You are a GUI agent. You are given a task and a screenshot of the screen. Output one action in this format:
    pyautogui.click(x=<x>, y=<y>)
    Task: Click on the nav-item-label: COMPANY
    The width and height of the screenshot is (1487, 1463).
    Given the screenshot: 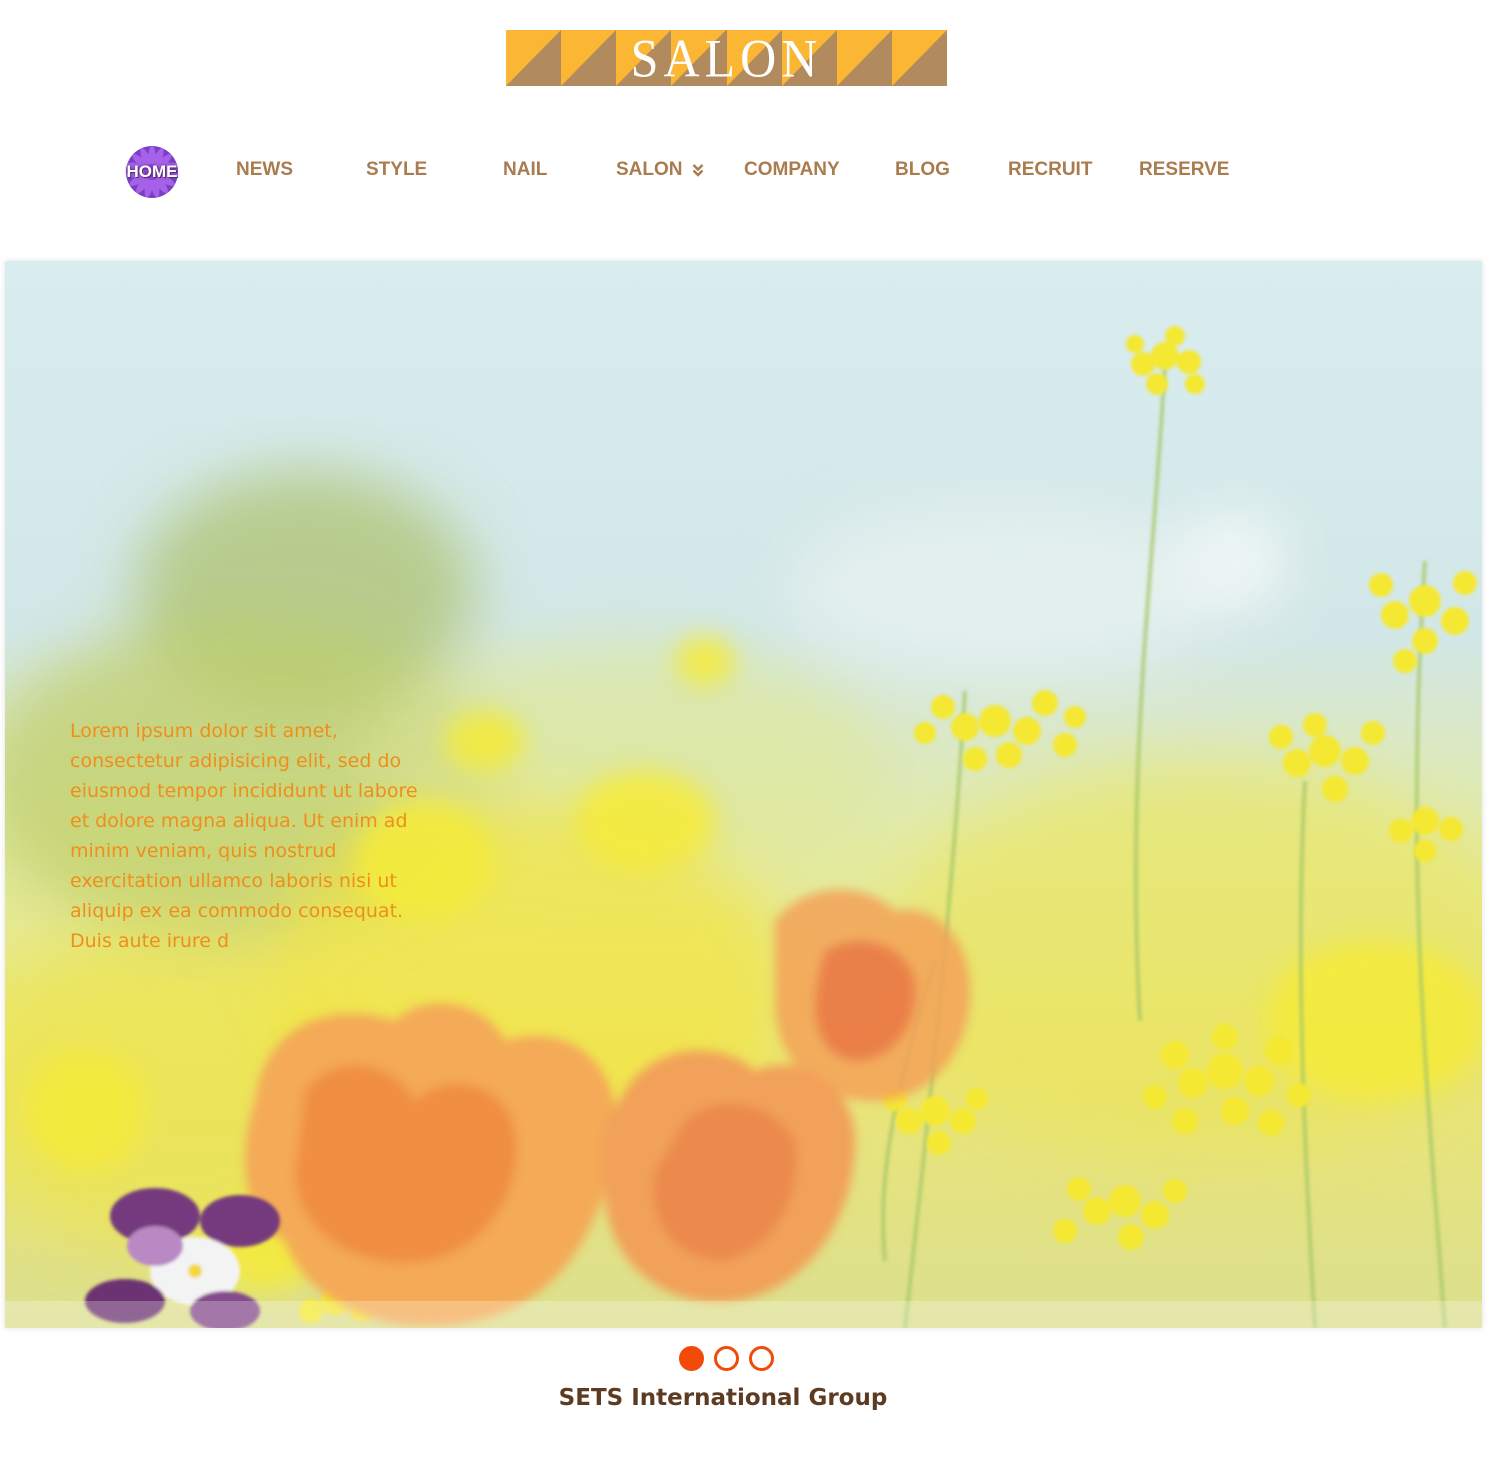 What is the action you would take?
    pyautogui.click(x=792, y=169)
    